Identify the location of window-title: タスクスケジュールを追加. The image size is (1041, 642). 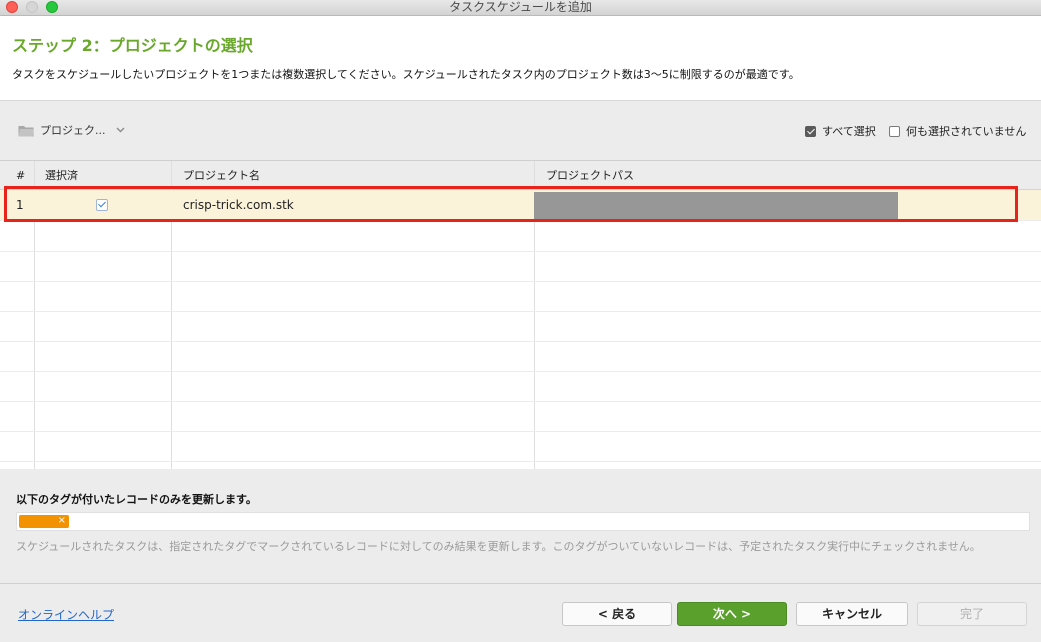
(520, 7).